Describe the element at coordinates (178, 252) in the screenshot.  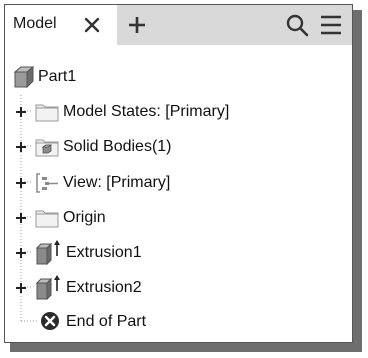
I see `tree-item-extrusion1: Extrusion1` at that location.